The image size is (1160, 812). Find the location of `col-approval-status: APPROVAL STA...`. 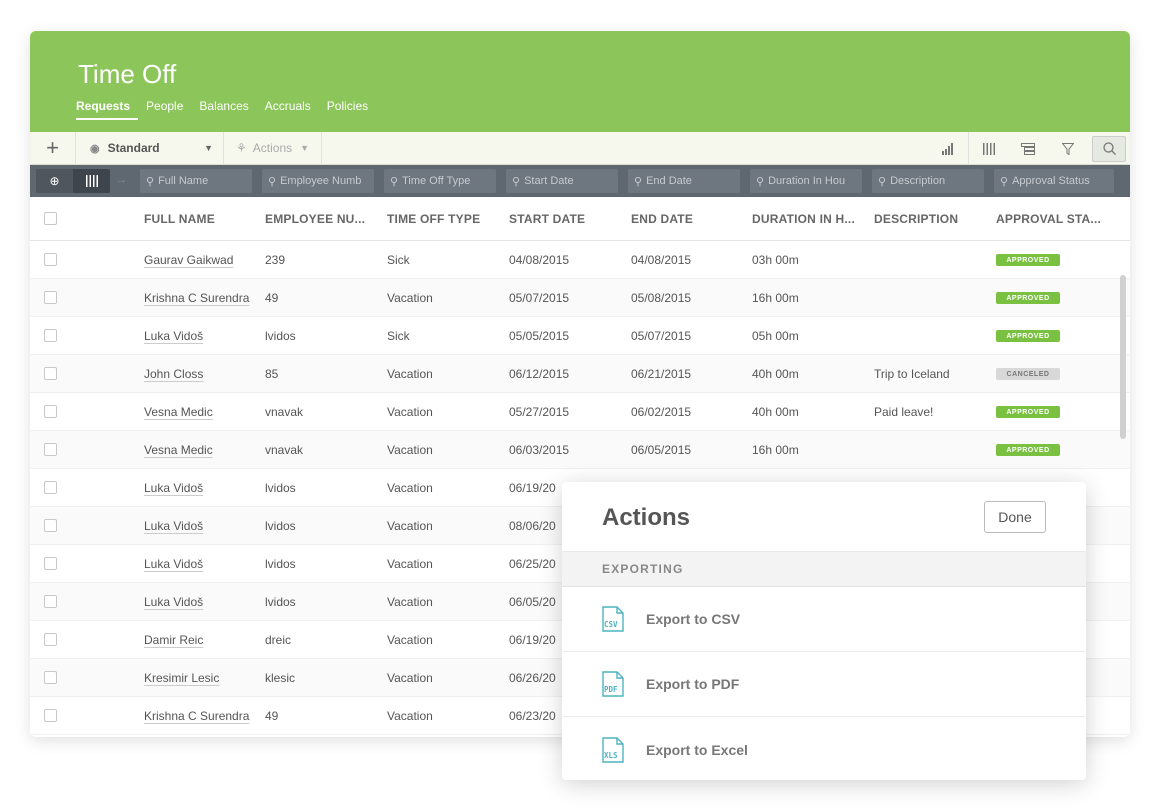

col-approval-status: APPROVAL STA... is located at coordinates (1048, 219).